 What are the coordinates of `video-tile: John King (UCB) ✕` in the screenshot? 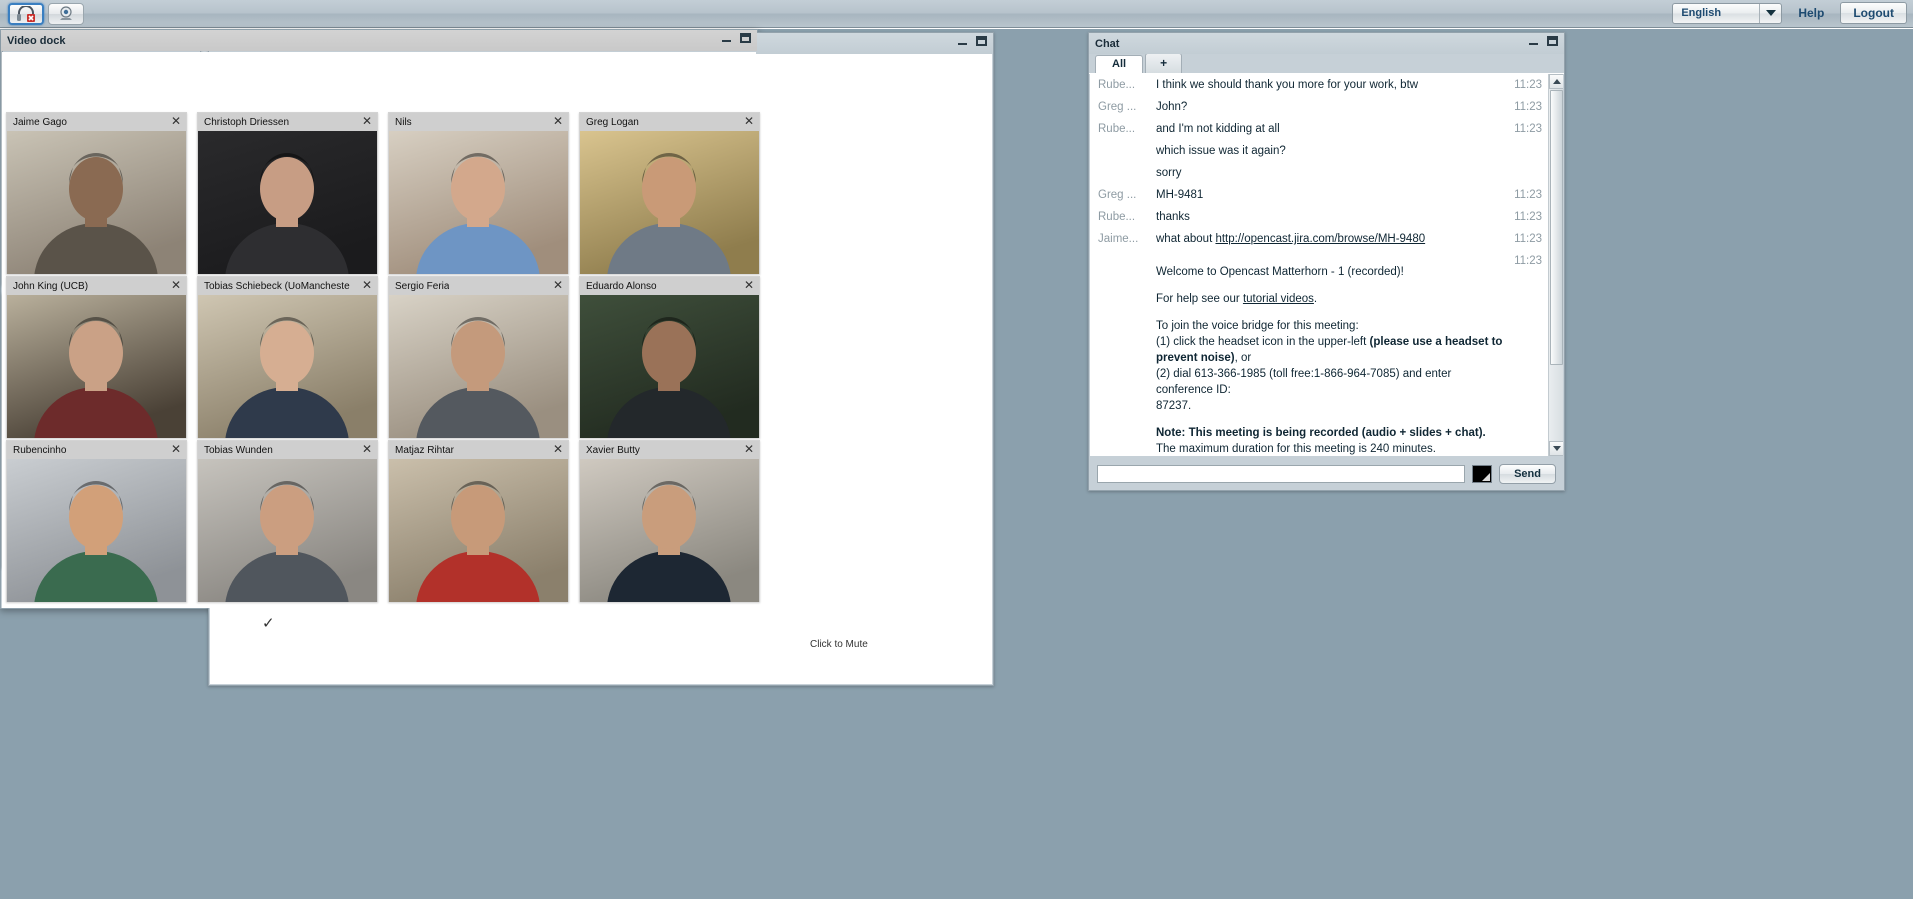 It's located at (96, 357).